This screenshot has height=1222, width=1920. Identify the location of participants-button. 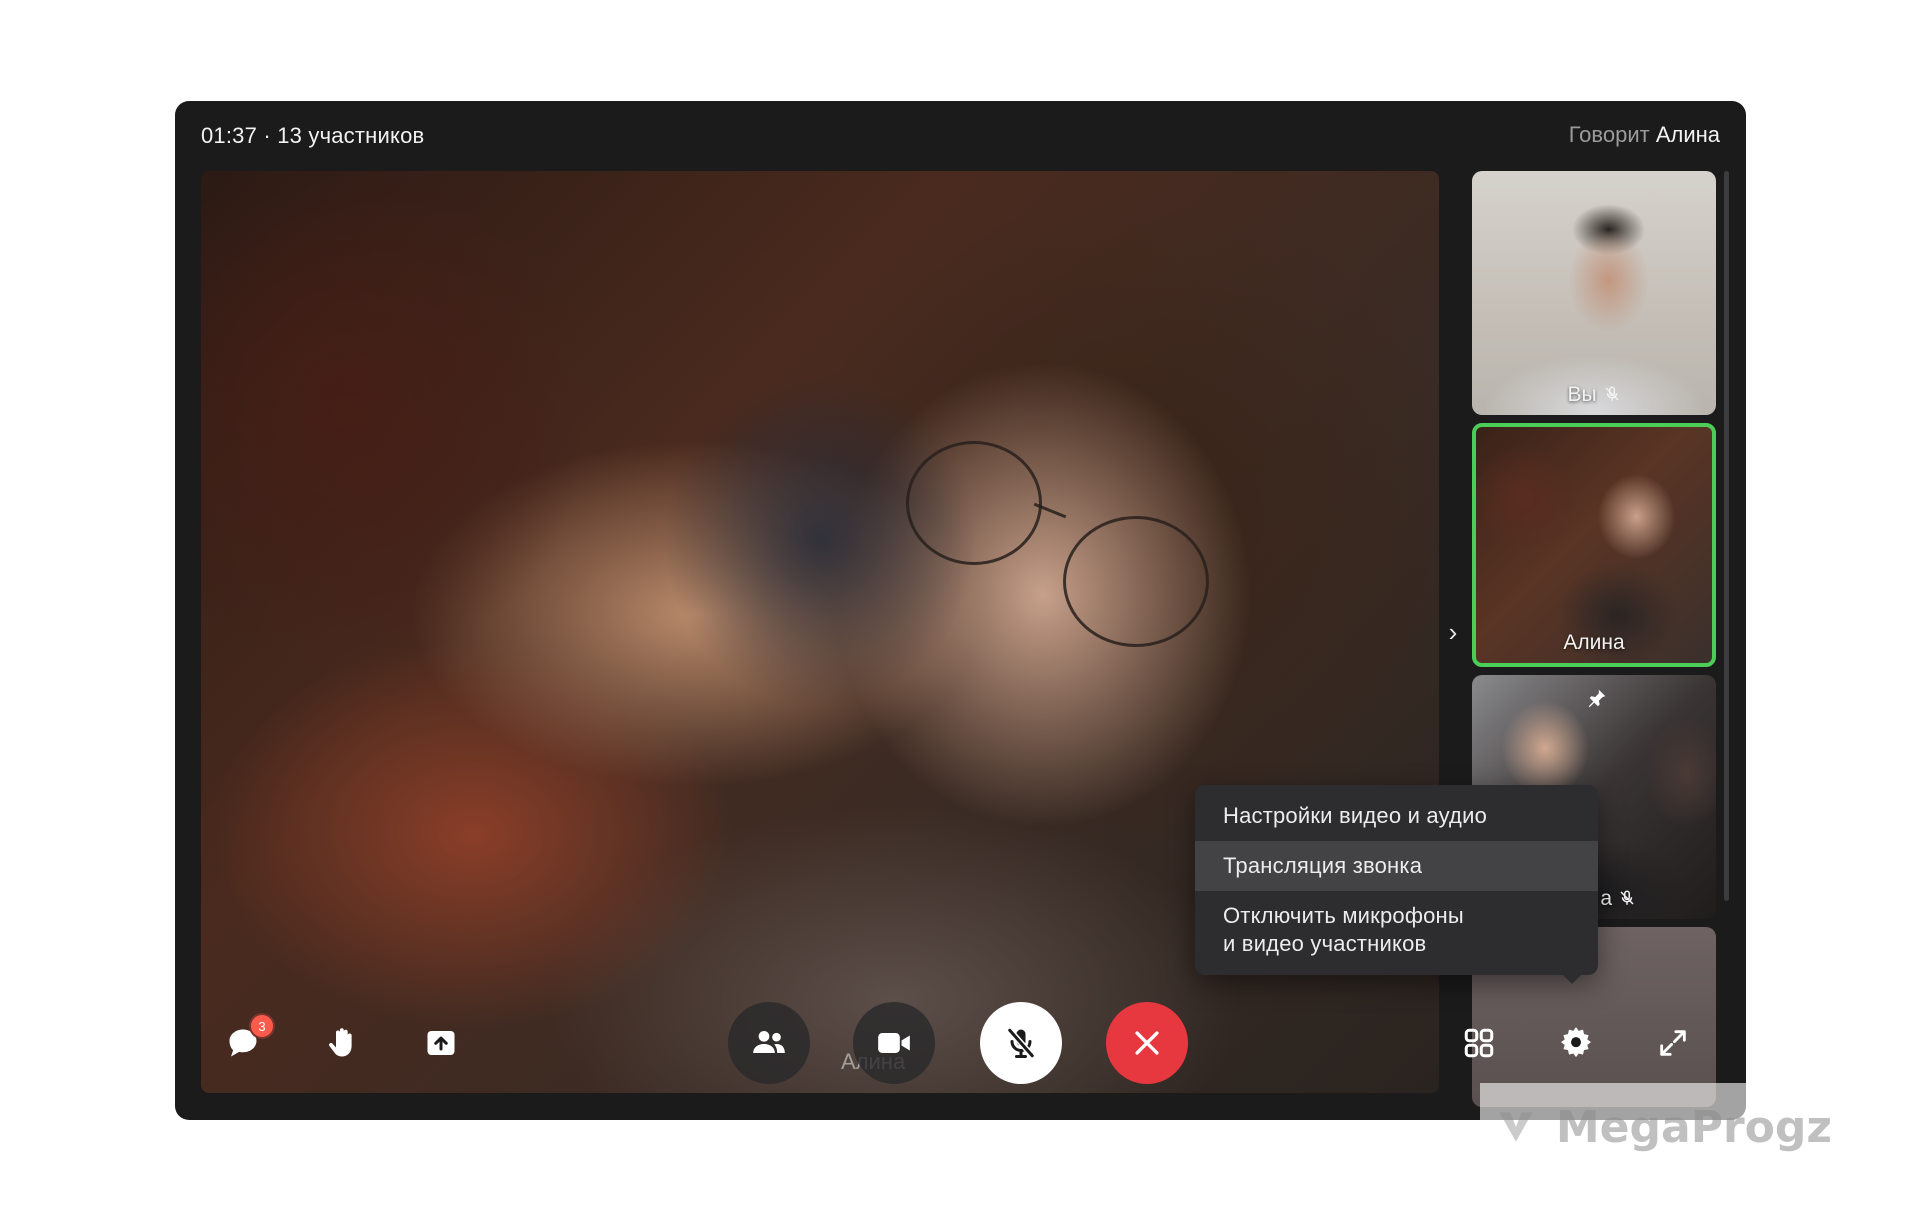
(769, 1043).